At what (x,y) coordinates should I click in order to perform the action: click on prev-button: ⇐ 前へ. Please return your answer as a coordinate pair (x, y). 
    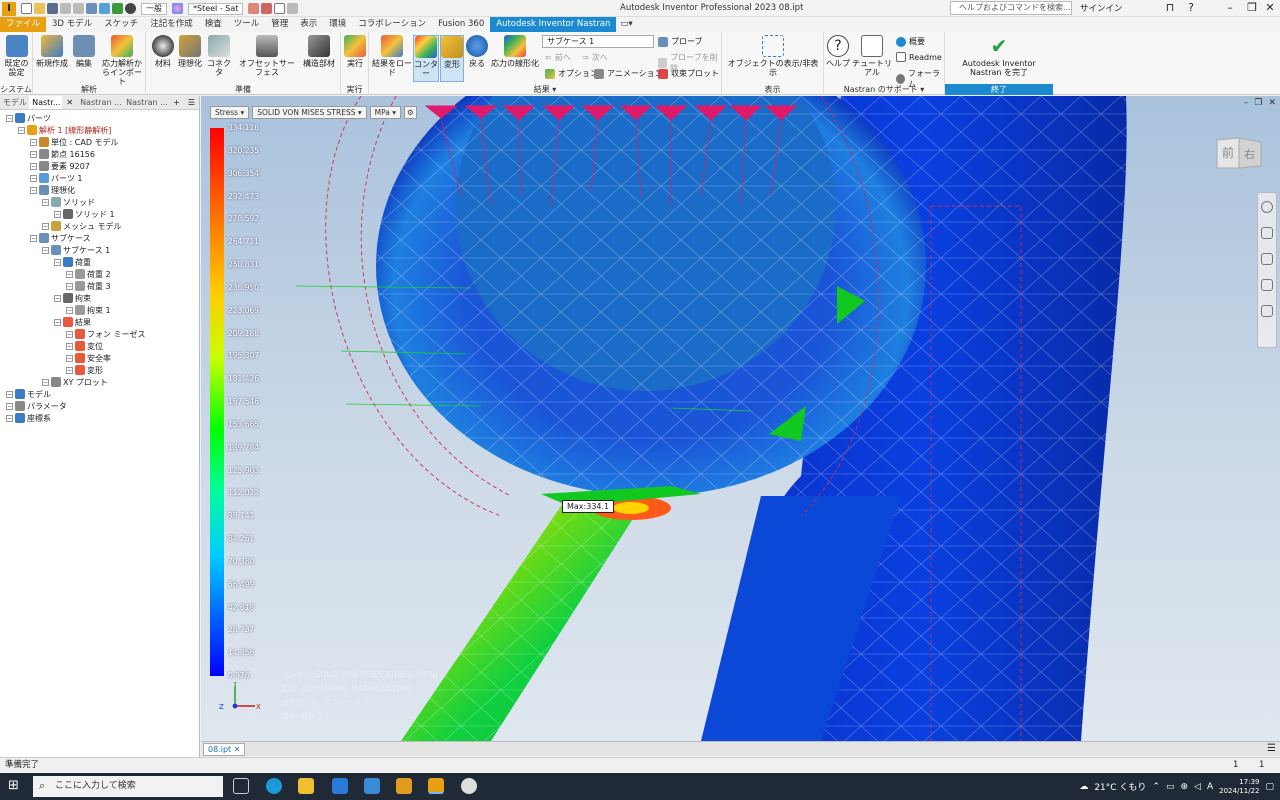
    Looking at the image, I should click on (558, 57).